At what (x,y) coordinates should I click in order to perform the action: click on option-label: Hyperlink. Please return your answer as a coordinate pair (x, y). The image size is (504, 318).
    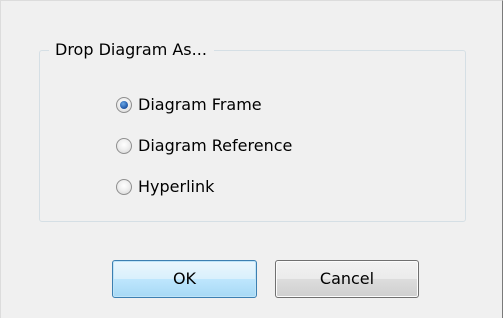
    Looking at the image, I should click on (176, 186).